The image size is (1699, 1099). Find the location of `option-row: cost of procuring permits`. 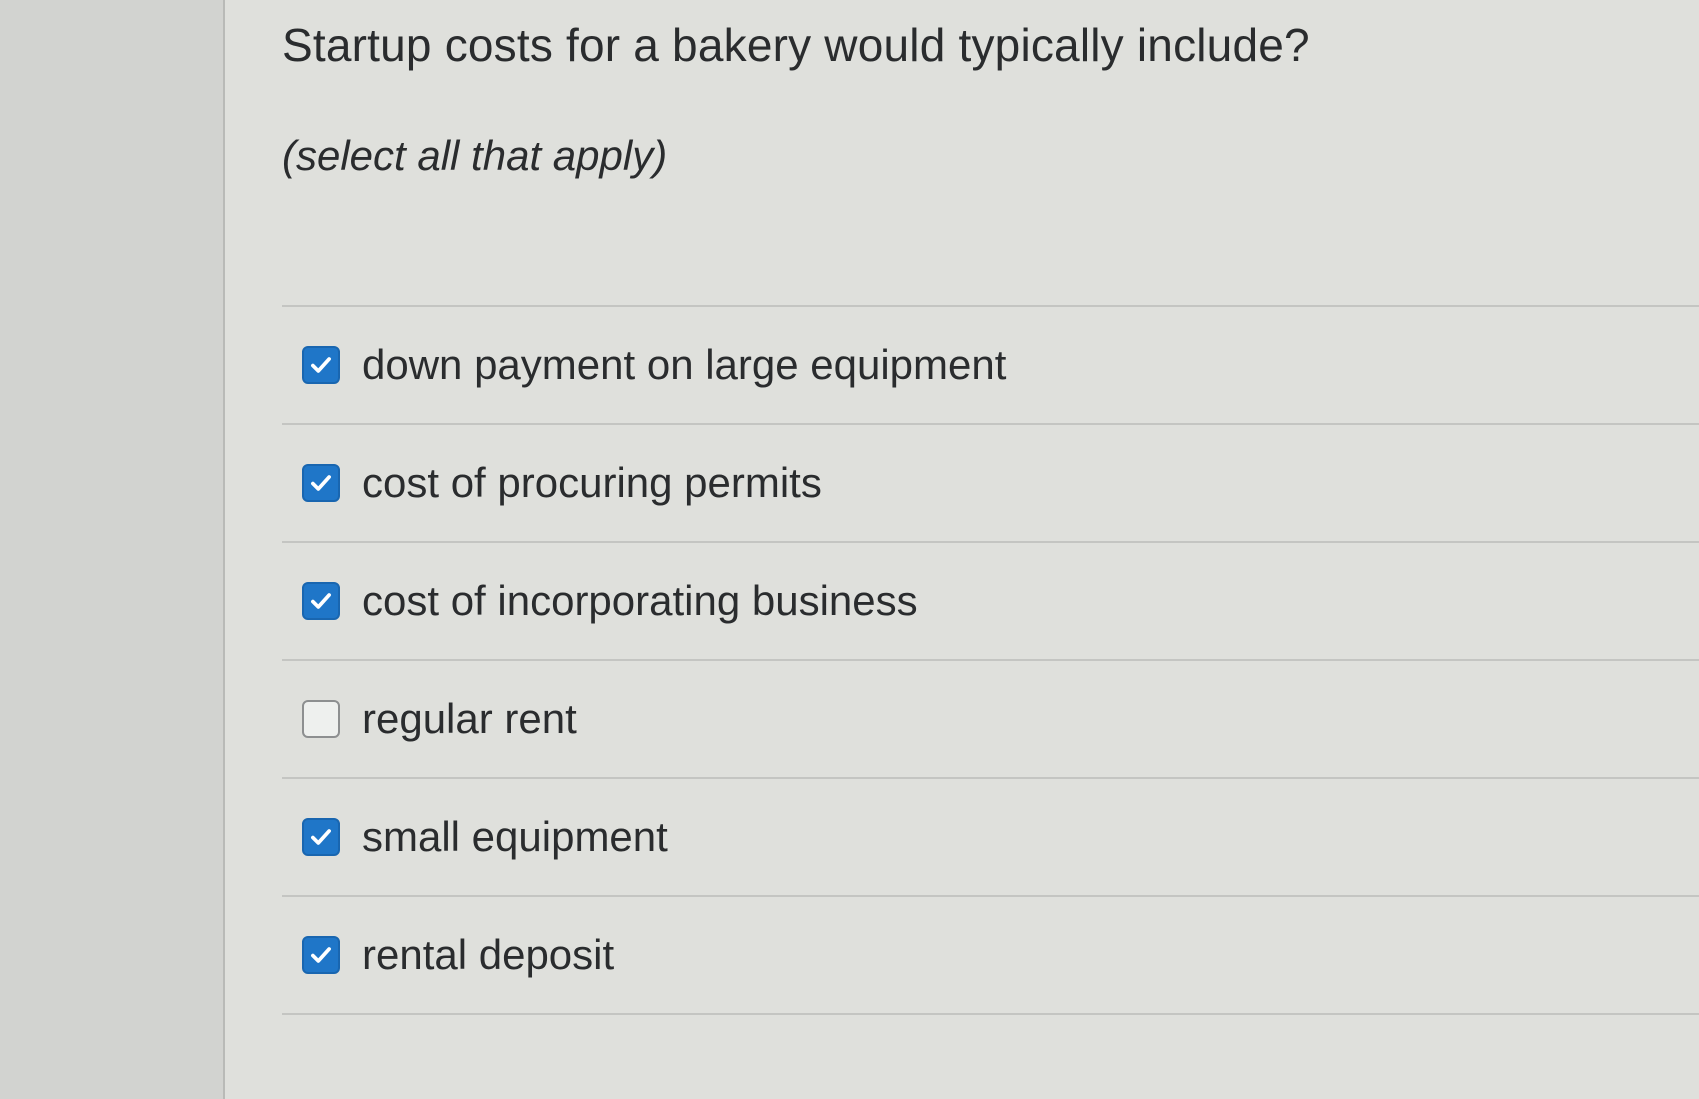

option-row: cost of procuring permits is located at coordinates (990, 484).